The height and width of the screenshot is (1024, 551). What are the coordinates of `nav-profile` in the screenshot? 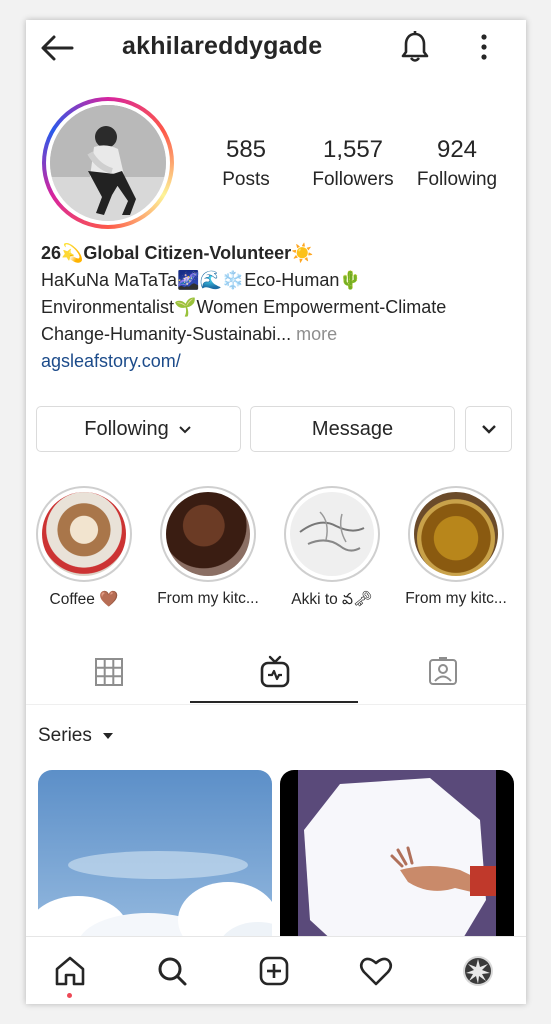 It's located at (478, 971).